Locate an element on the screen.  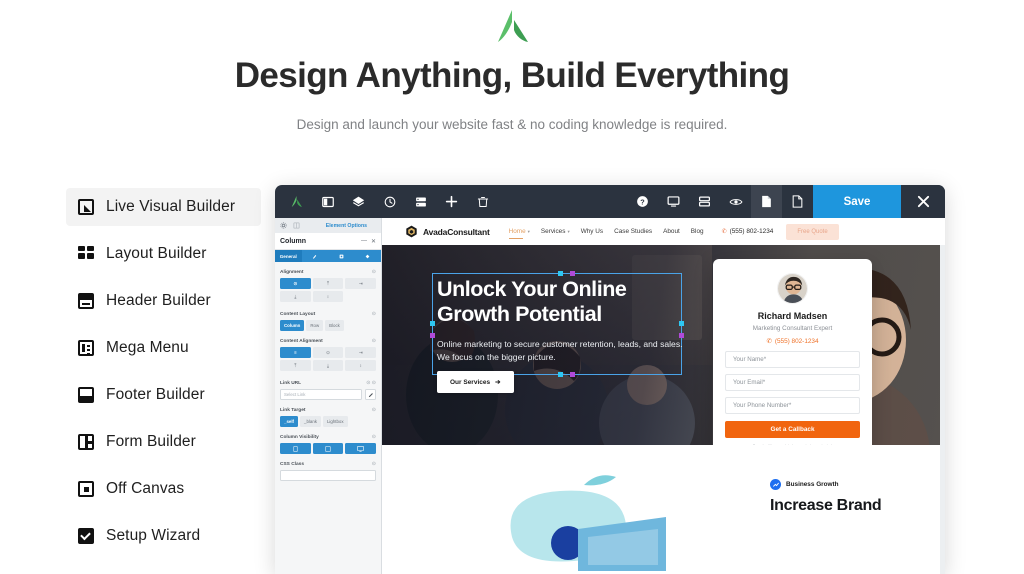
sidebar-item-layout-builder: Layout Builder is located at coordinates (163, 254).